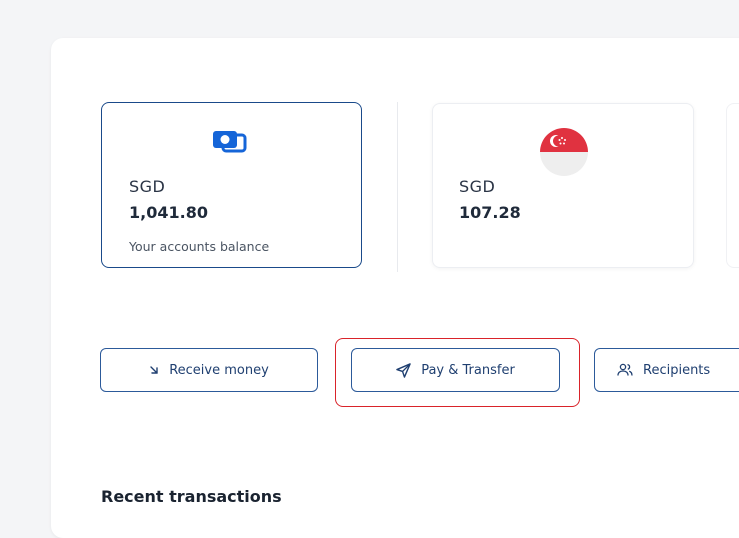 The image size is (739, 538). I want to click on account-card-total: SGD 1,041.80 Your accounts balance, so click(231, 185).